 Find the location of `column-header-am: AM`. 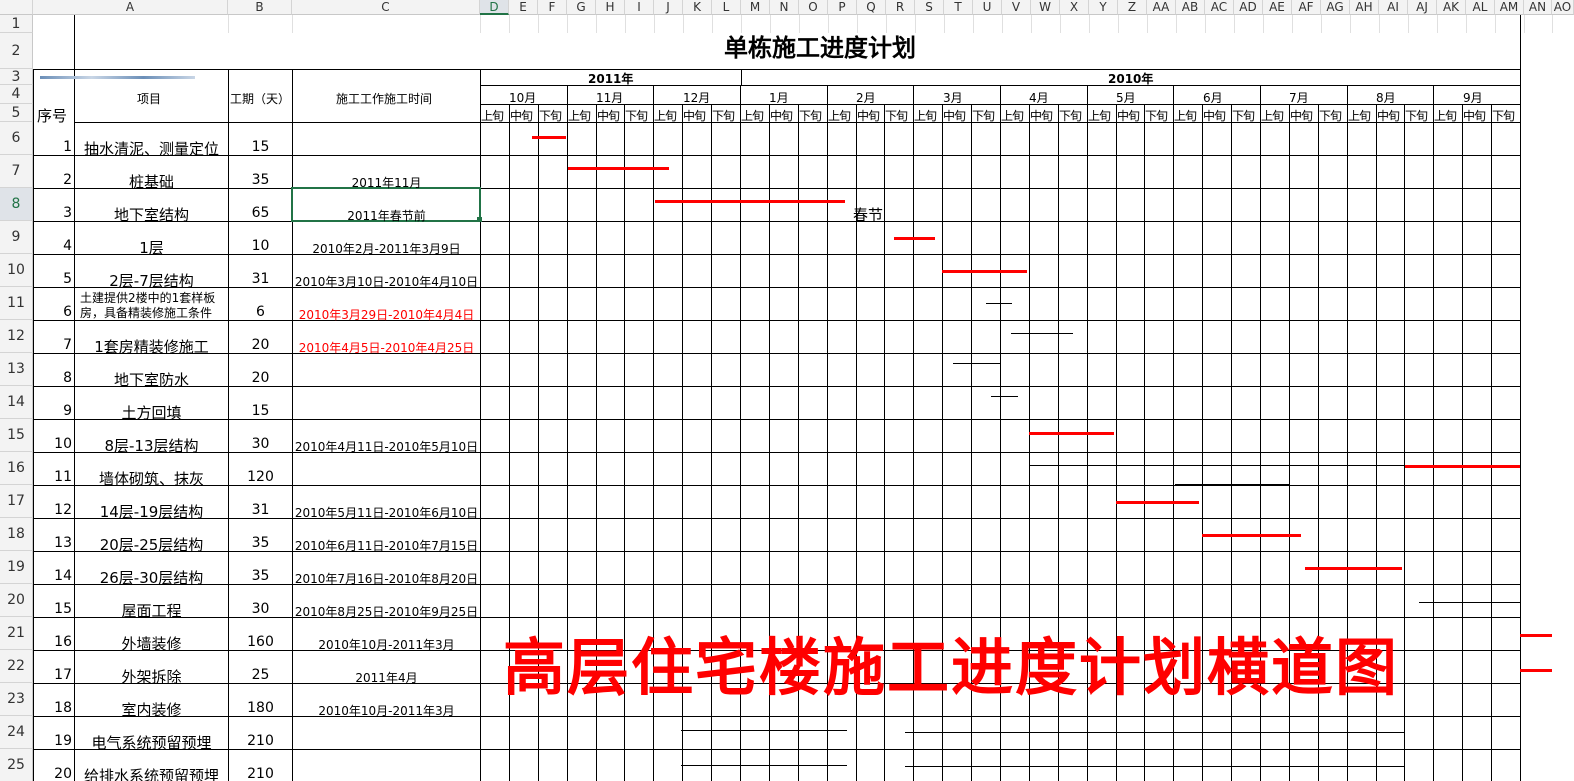

column-header-am: AM is located at coordinates (1509, 7).